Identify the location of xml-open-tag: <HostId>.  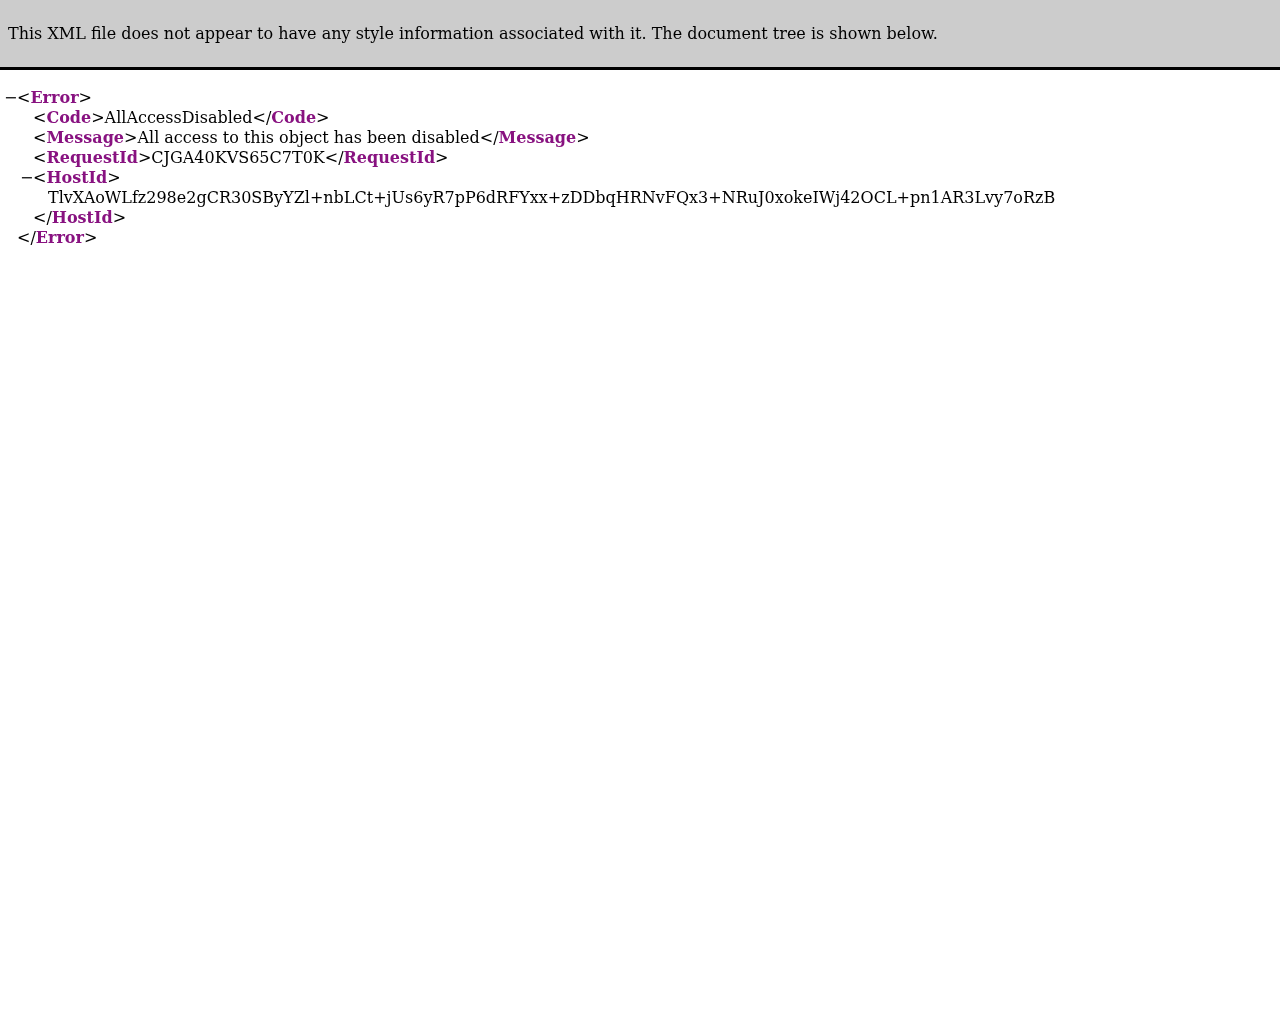
(77, 178).